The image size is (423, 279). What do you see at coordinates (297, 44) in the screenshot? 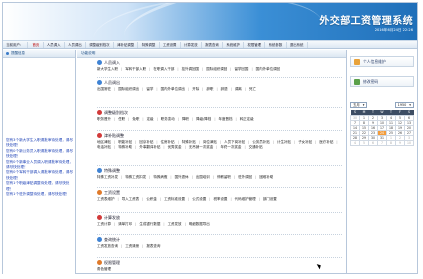
I see `nav-item-logout: 退出系统` at bounding box center [297, 44].